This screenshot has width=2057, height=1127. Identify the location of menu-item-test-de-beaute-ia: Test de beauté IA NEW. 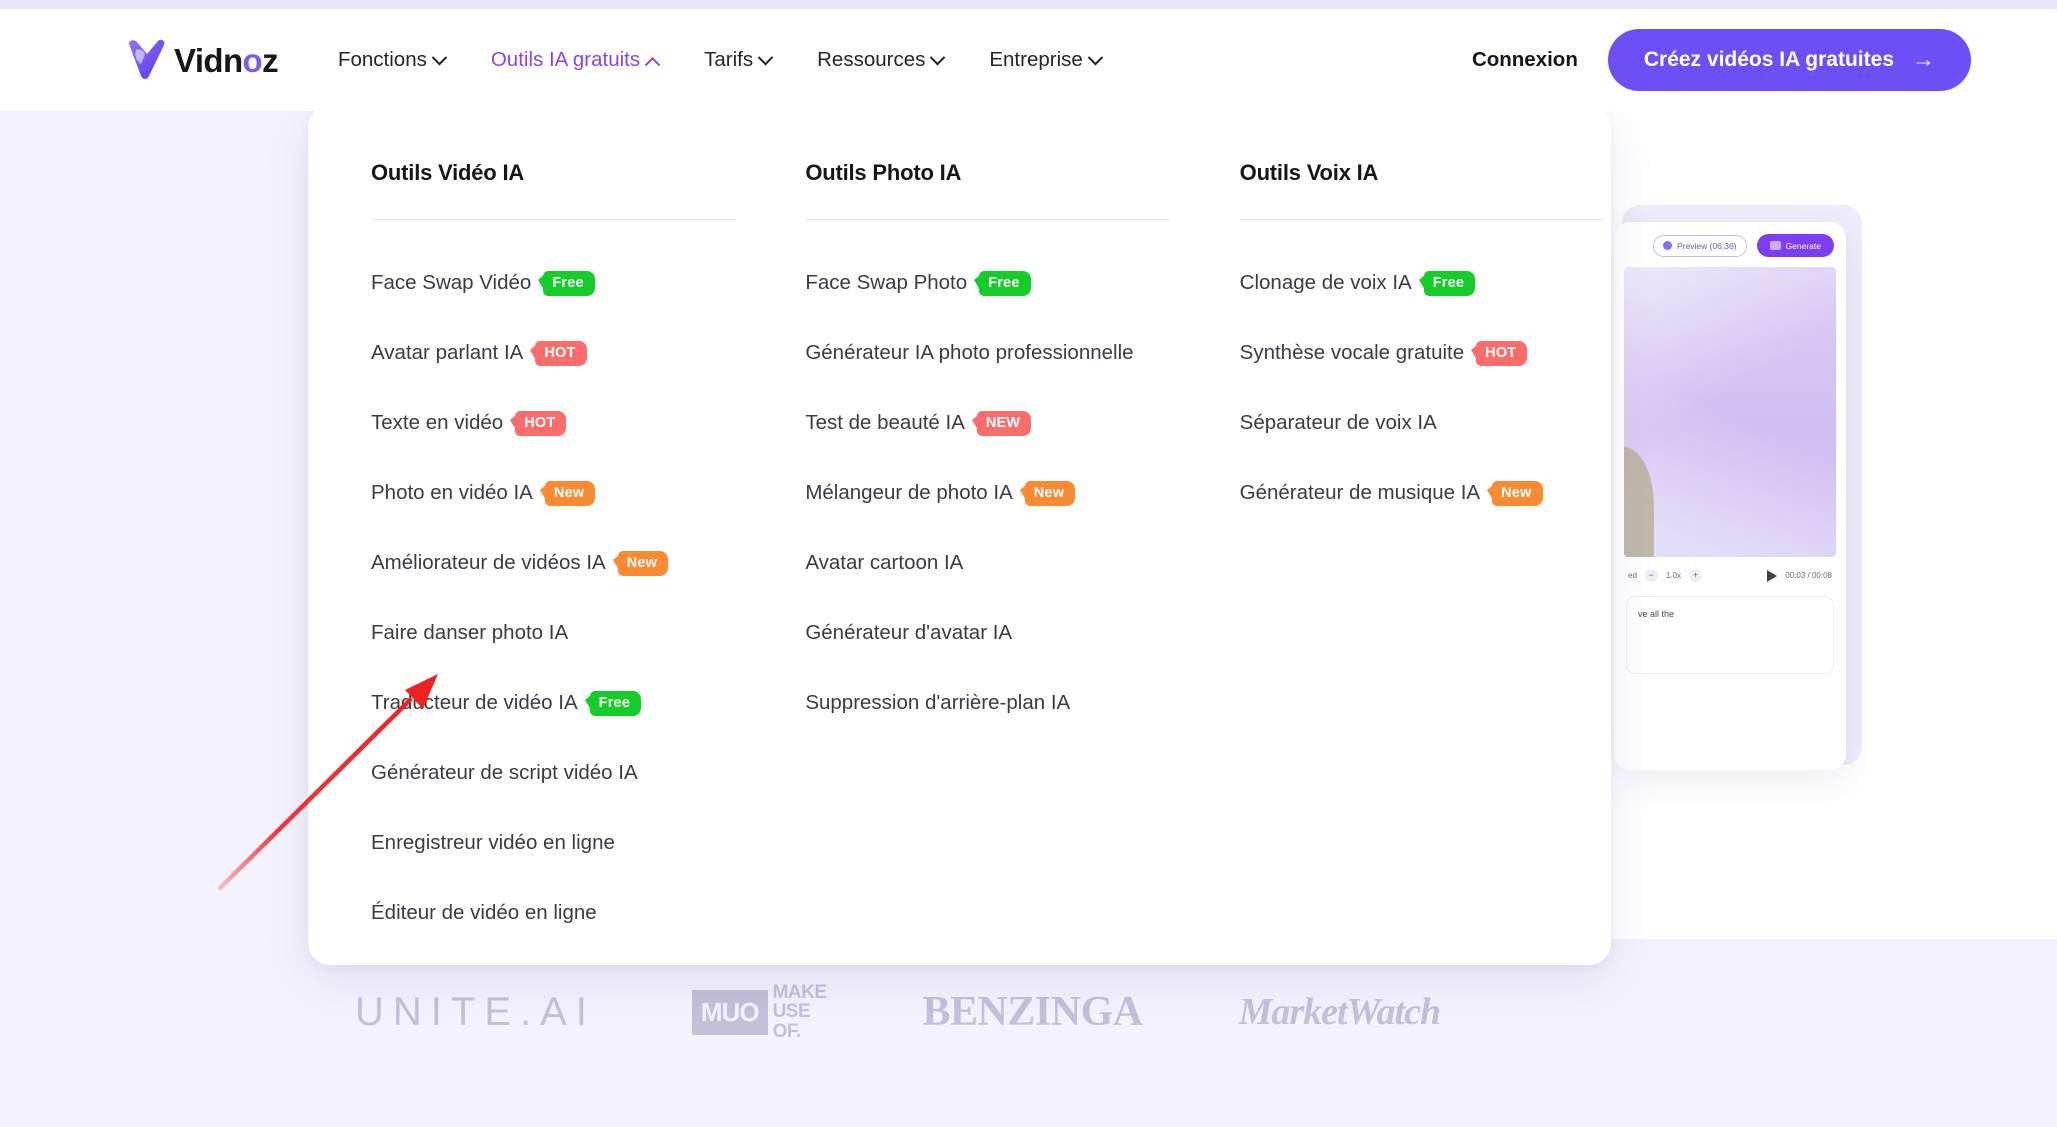
(990, 423).